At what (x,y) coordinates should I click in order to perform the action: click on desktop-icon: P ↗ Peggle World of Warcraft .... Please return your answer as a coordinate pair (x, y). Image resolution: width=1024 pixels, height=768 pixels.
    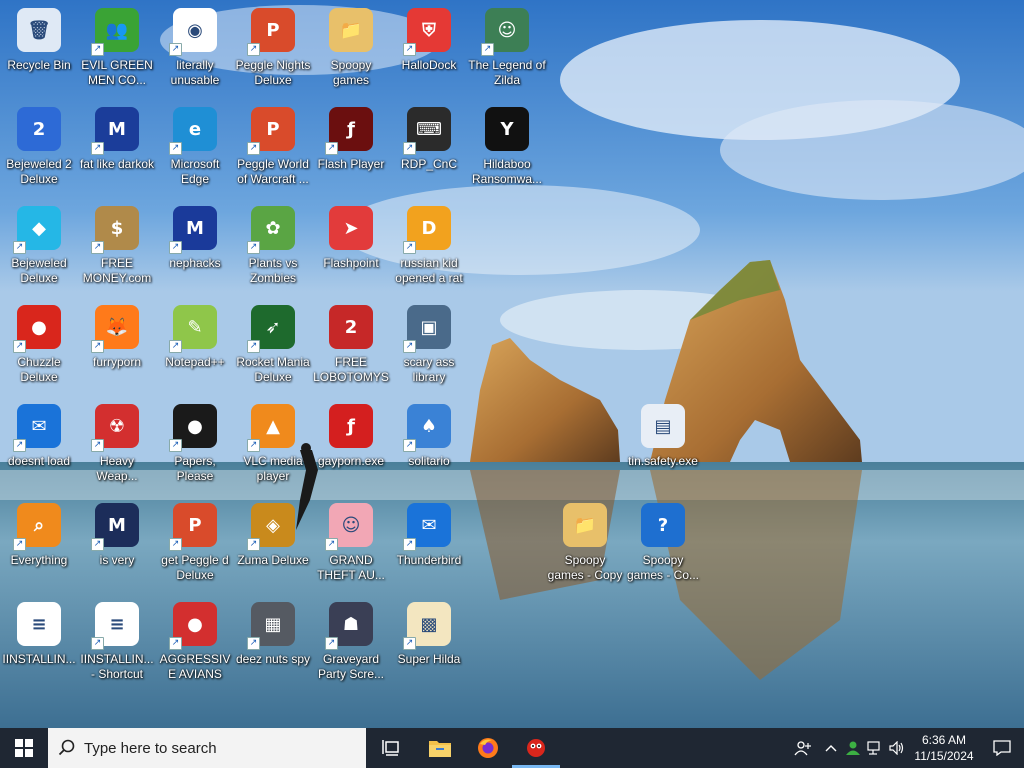
    Looking at the image, I should click on (273, 146).